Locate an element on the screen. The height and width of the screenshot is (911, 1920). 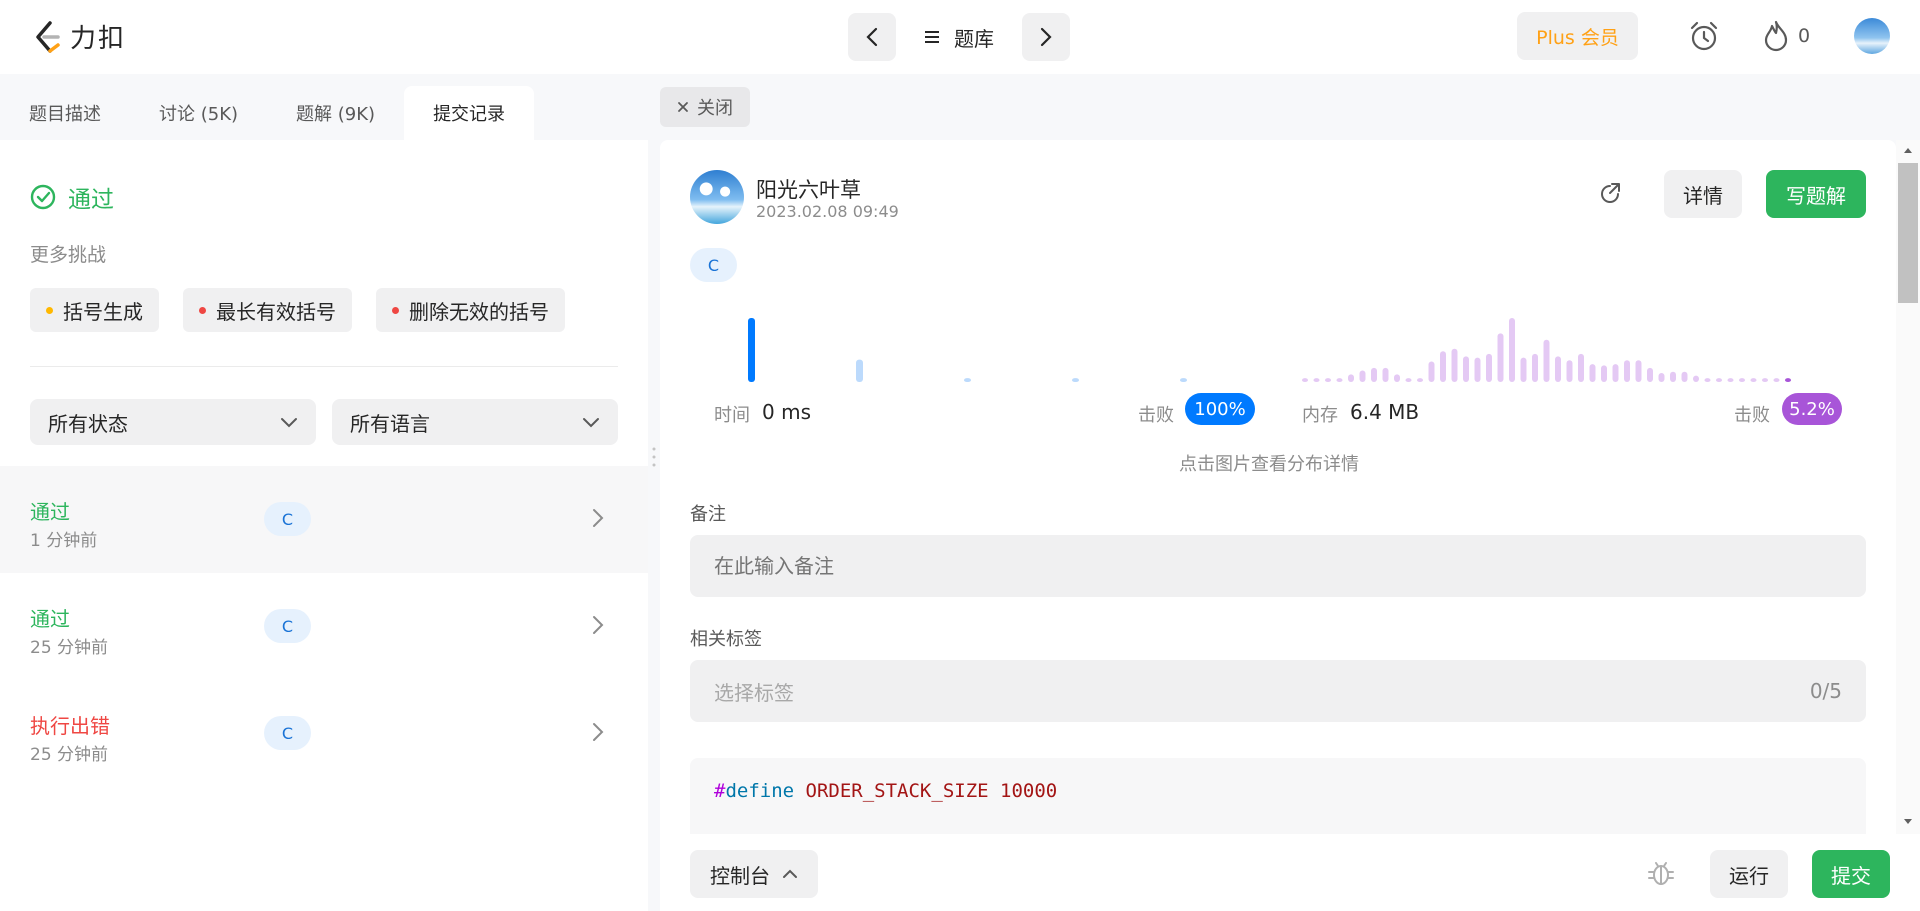
submit-button: 提交 is located at coordinates (1851, 874).